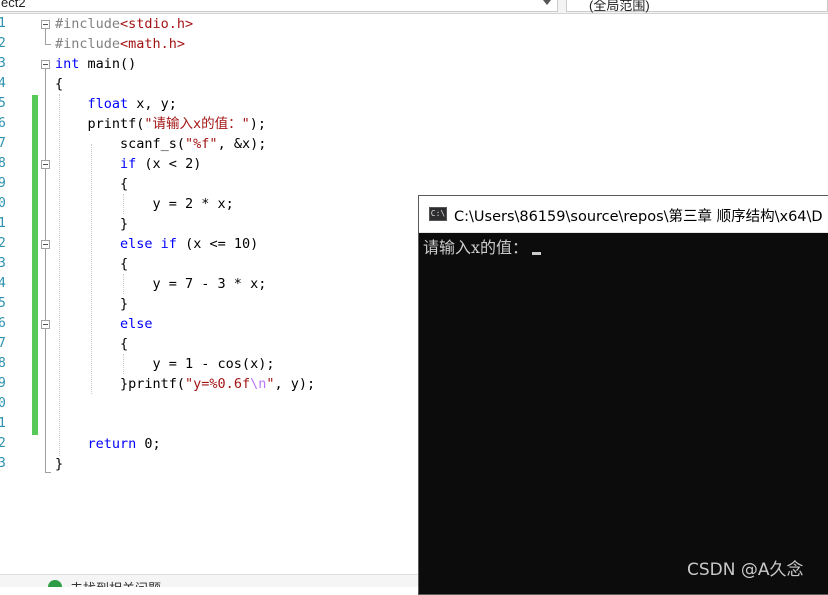 The image size is (828, 595). I want to click on code-token: <stdio.h>, so click(157, 24).